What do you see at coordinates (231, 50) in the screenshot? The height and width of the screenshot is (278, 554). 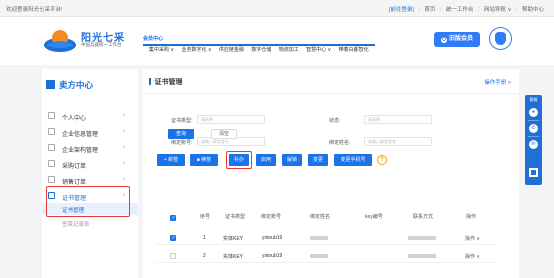 I see `nav-supply-finance: 供应链金融` at bounding box center [231, 50].